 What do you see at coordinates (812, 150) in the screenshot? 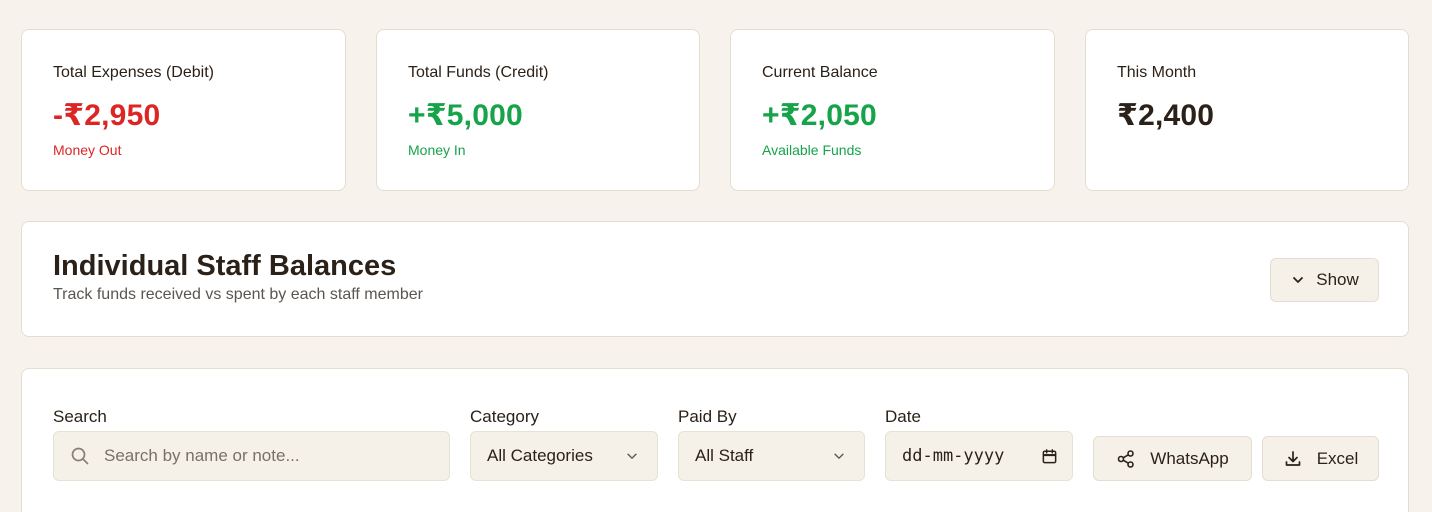
I see `stat-sub: Available Funds` at bounding box center [812, 150].